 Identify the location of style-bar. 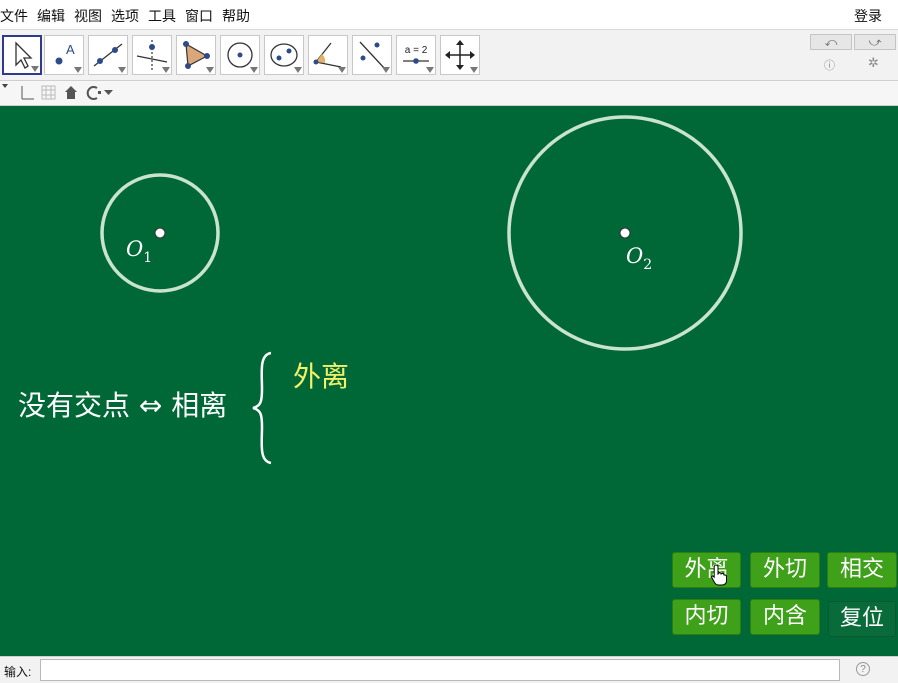
(449, 93).